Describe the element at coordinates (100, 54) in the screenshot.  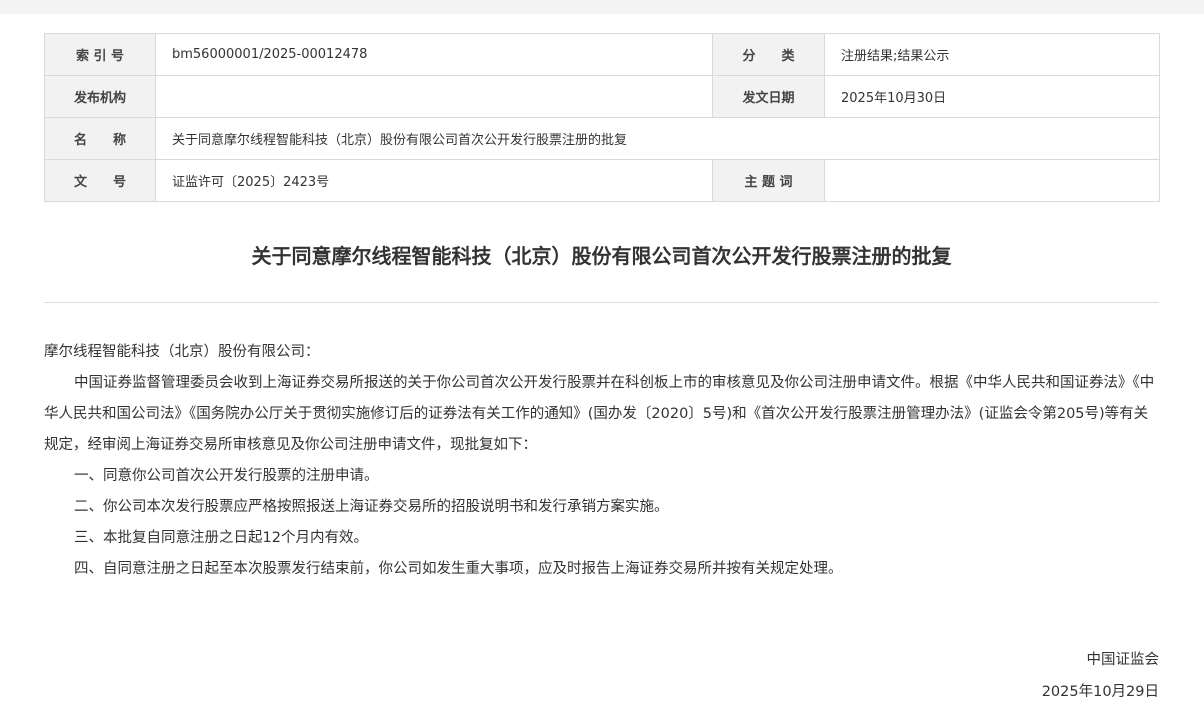
I see `index-number-label: 索 引 号` at that location.